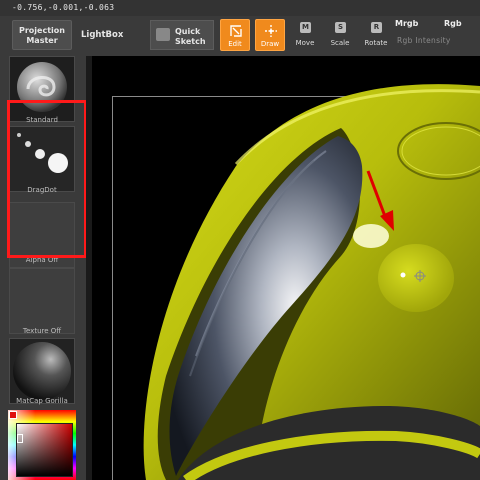 This screenshot has width=480, height=480. What do you see at coordinates (340, 43) in the screenshot?
I see `scale-label: Scale` at bounding box center [340, 43].